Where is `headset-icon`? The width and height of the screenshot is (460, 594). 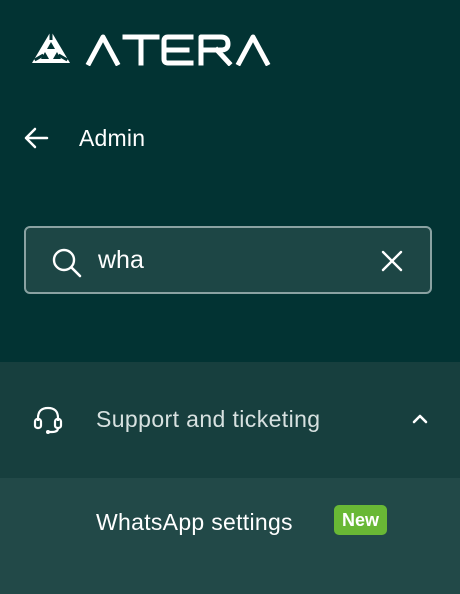 headset-icon is located at coordinates (48, 420).